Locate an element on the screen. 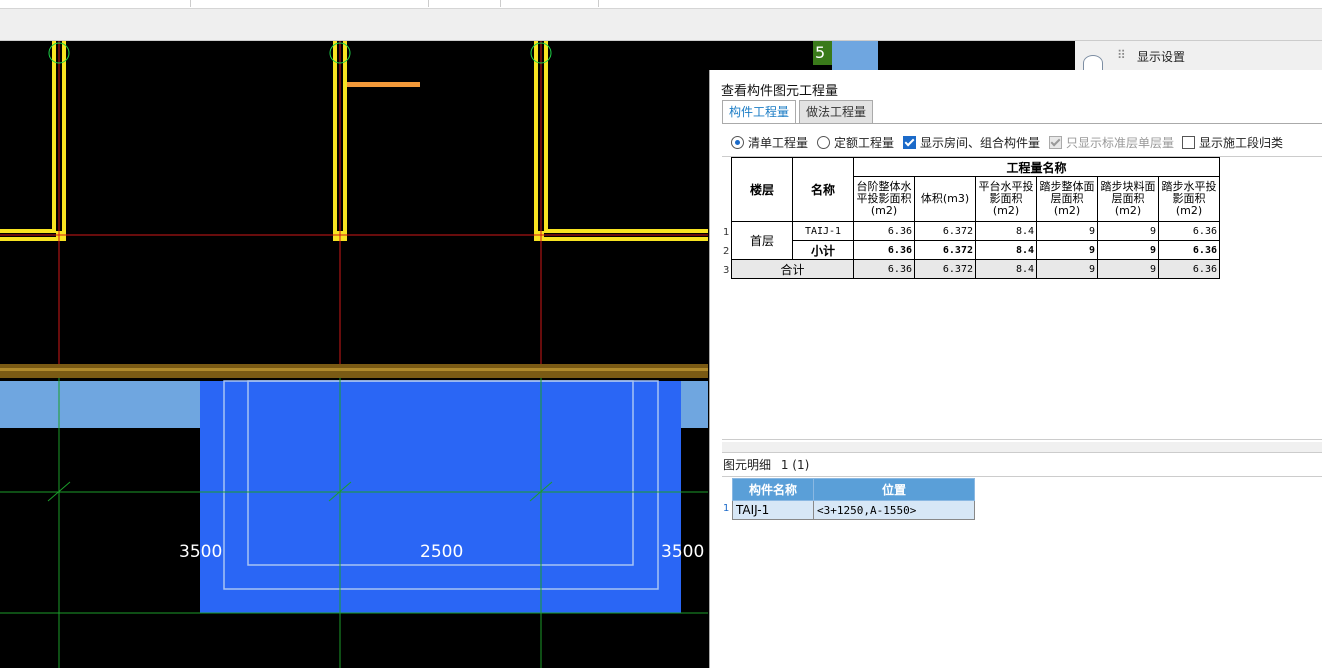 The image size is (1322, 668). checkbox-disabled-icon is located at coordinates (1055, 142).